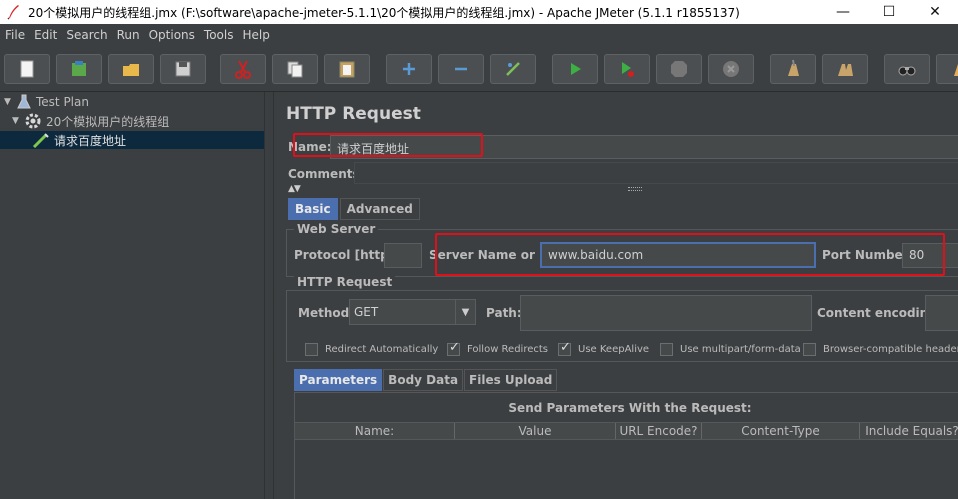  I want to click on menu-file: File, so click(15, 35).